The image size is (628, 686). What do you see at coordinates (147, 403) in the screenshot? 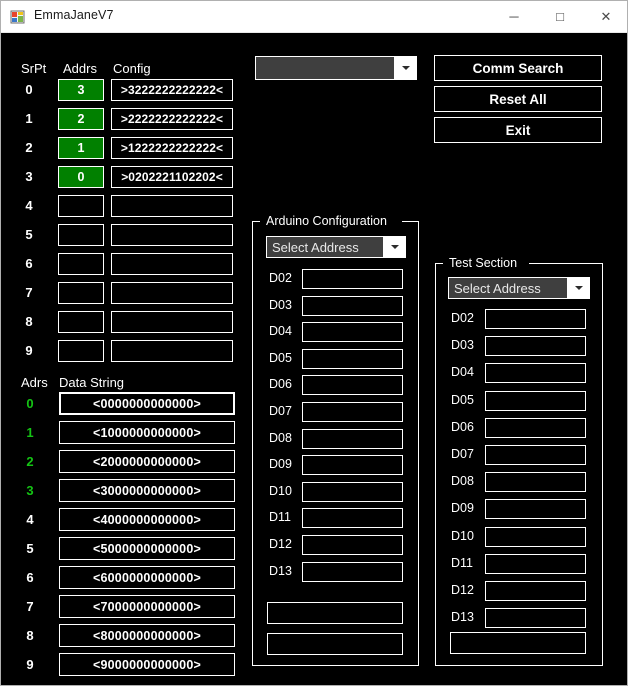
I see `data-string-field: <0000000000000>` at bounding box center [147, 403].